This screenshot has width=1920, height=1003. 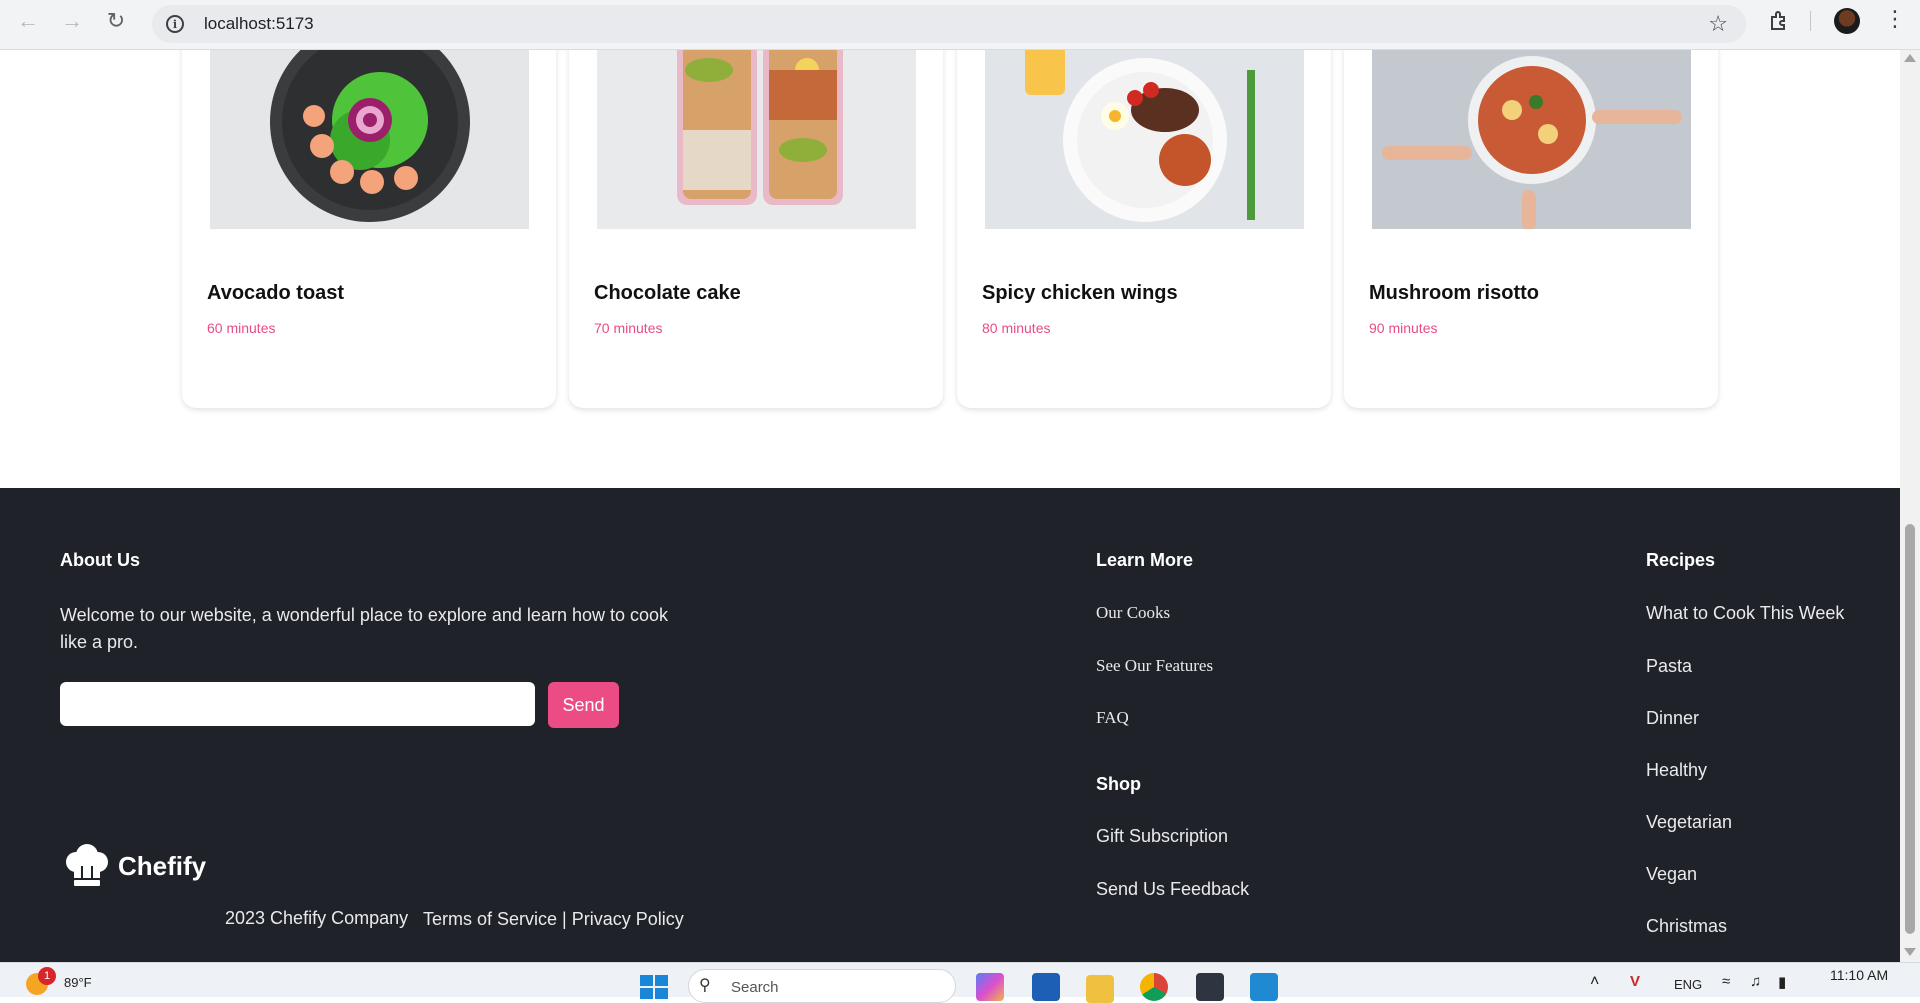 What do you see at coordinates (259, 23) in the screenshot?
I see `url-text: localhost:5173` at bounding box center [259, 23].